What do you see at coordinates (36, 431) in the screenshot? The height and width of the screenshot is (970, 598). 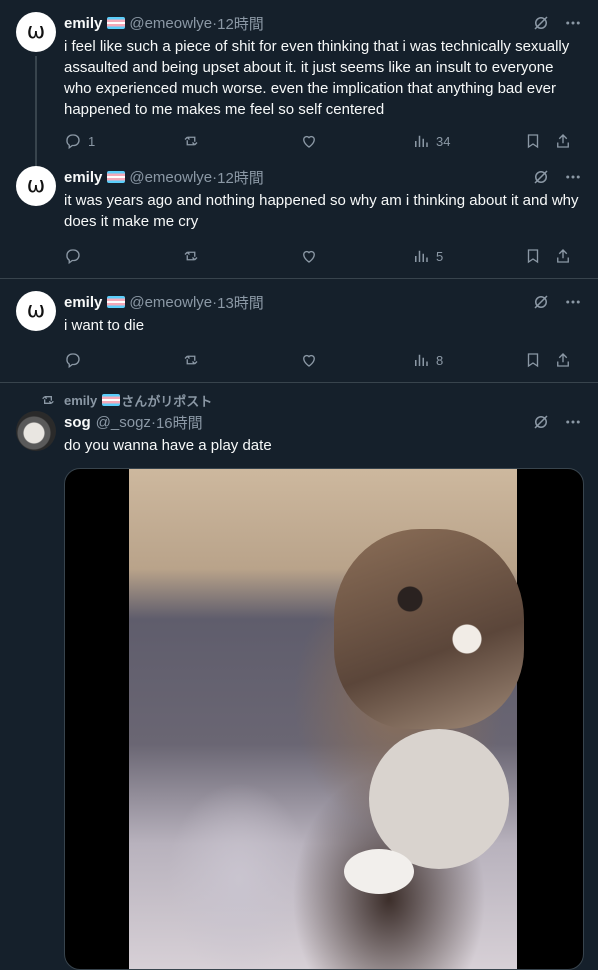 I see `avatar` at bounding box center [36, 431].